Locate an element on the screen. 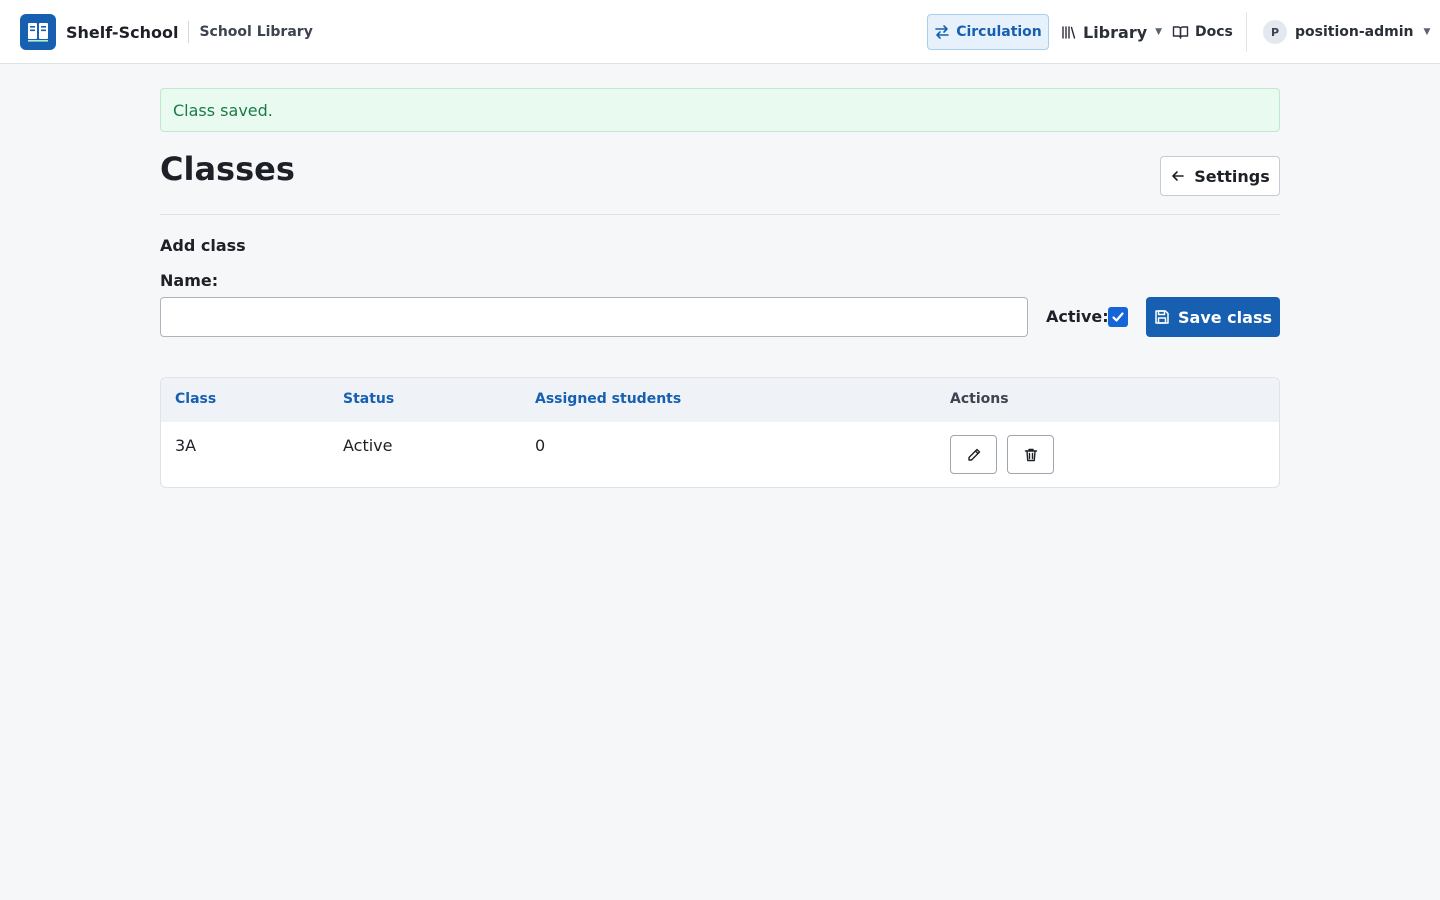  settings-button-label: Settings is located at coordinates (1232, 176).